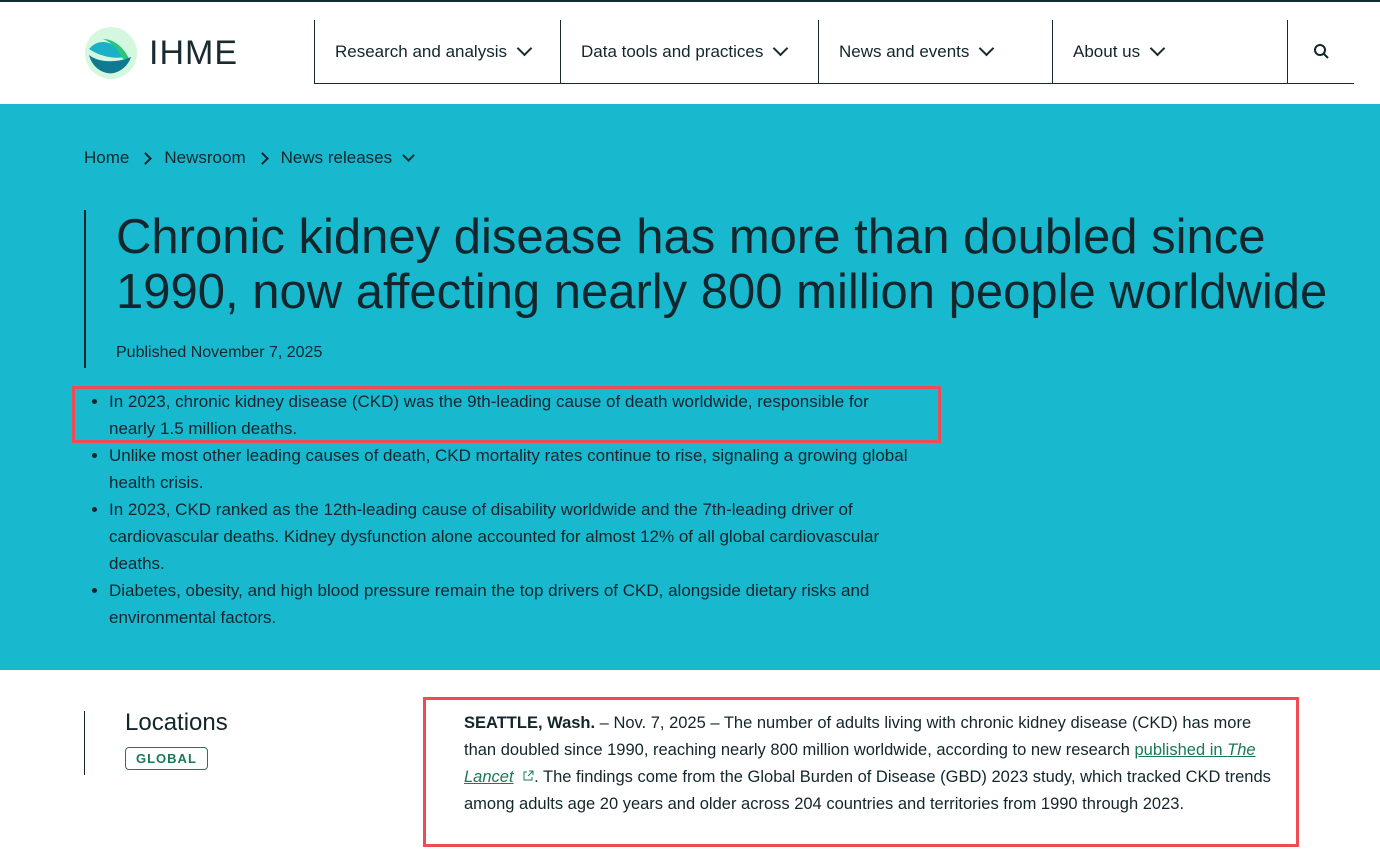 The image size is (1380, 856). Describe the element at coordinates (1169, 51) in the screenshot. I see `nav-about: About us` at that location.